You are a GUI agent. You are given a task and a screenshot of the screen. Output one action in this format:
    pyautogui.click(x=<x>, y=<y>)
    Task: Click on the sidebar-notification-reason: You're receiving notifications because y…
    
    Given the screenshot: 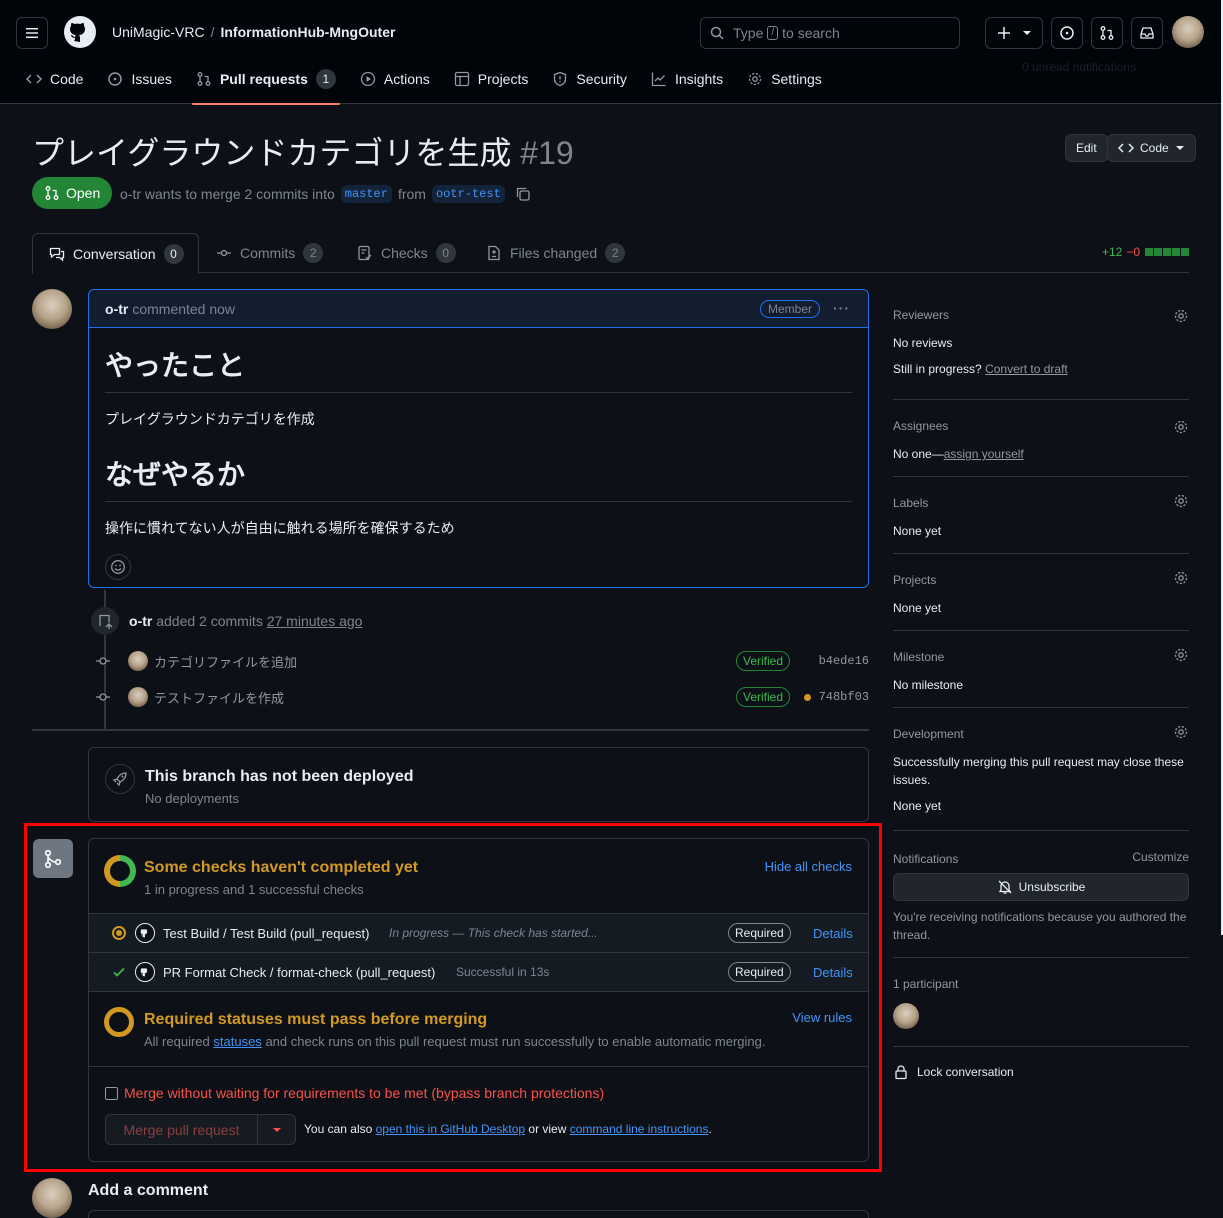 What is the action you would take?
    pyautogui.click(x=1041, y=933)
    